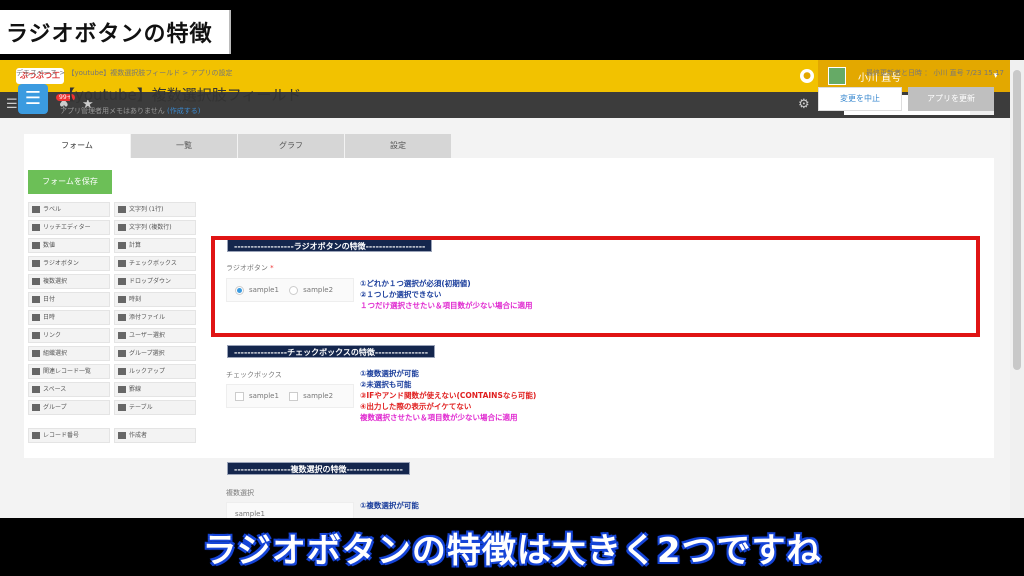 The width and height of the screenshot is (1024, 576). Describe the element at coordinates (147, 353) in the screenshot. I see `palette-item-label: グループ選択` at that location.